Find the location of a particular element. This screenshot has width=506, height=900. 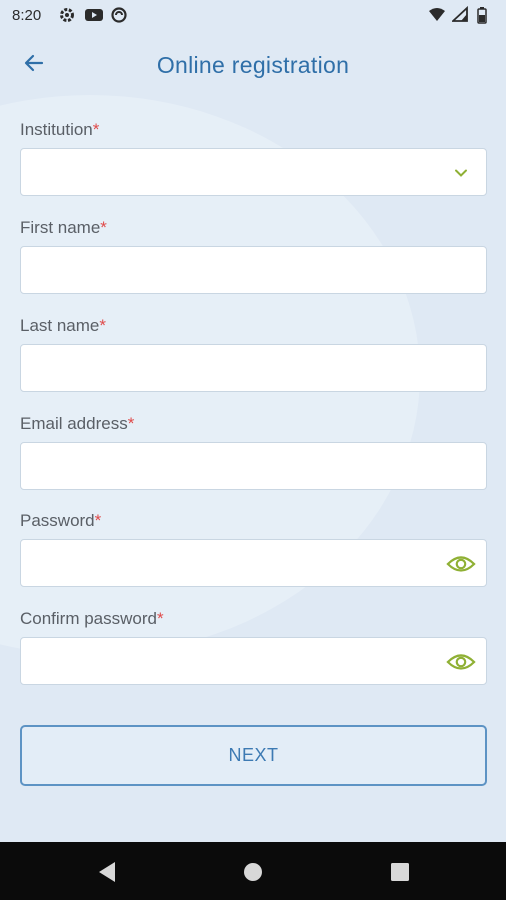

next-button: NEXT is located at coordinates (253, 755).